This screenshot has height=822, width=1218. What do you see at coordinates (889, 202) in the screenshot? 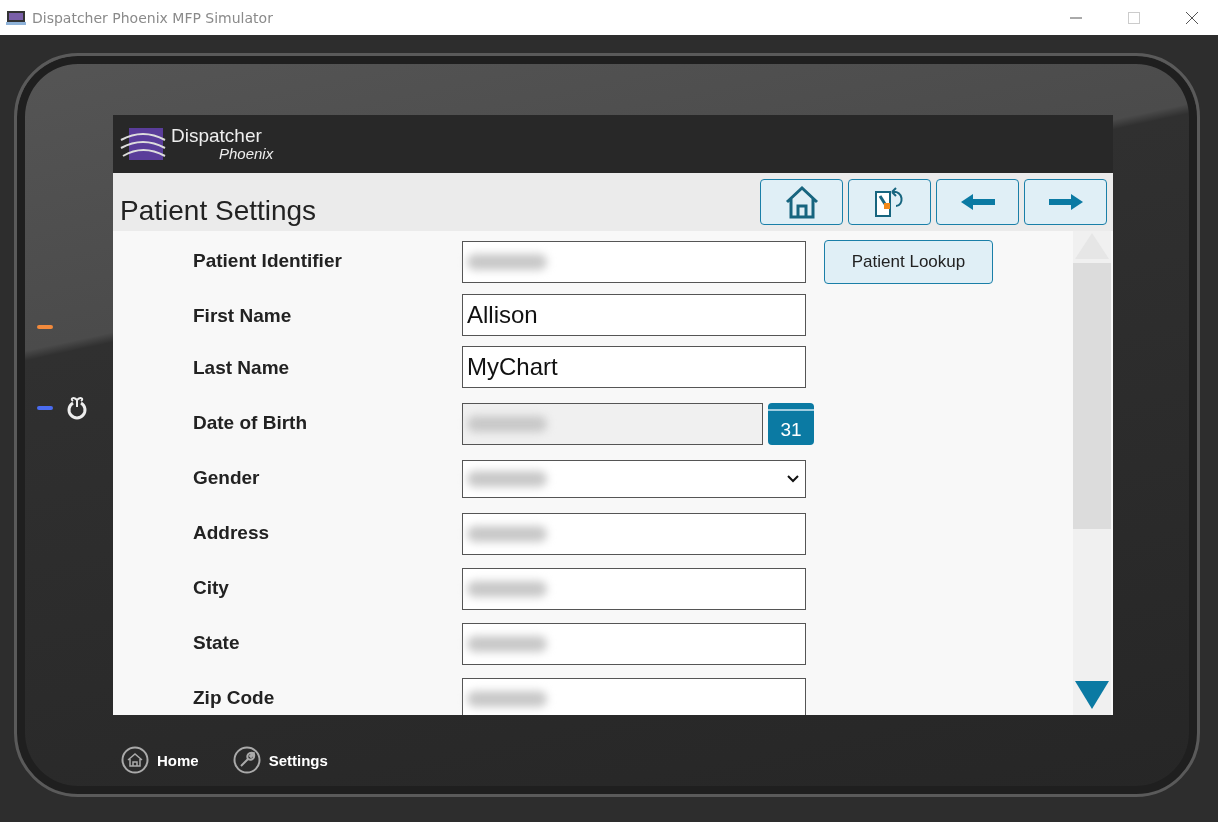
I see `return-button` at bounding box center [889, 202].